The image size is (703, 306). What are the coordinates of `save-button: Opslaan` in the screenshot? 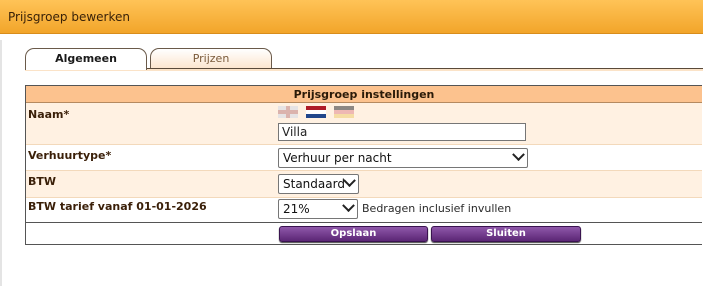 It's located at (353, 234).